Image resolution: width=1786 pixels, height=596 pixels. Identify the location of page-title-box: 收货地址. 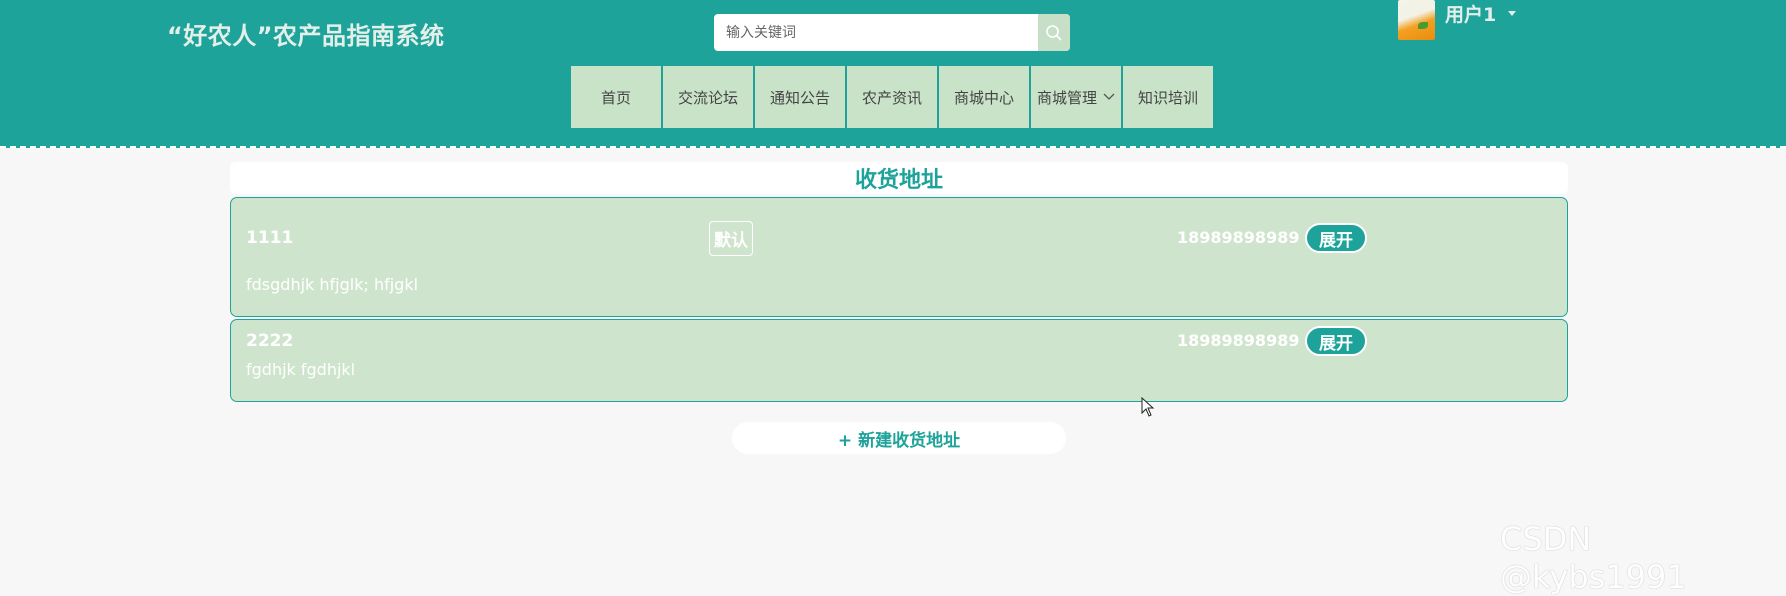
(899, 178).